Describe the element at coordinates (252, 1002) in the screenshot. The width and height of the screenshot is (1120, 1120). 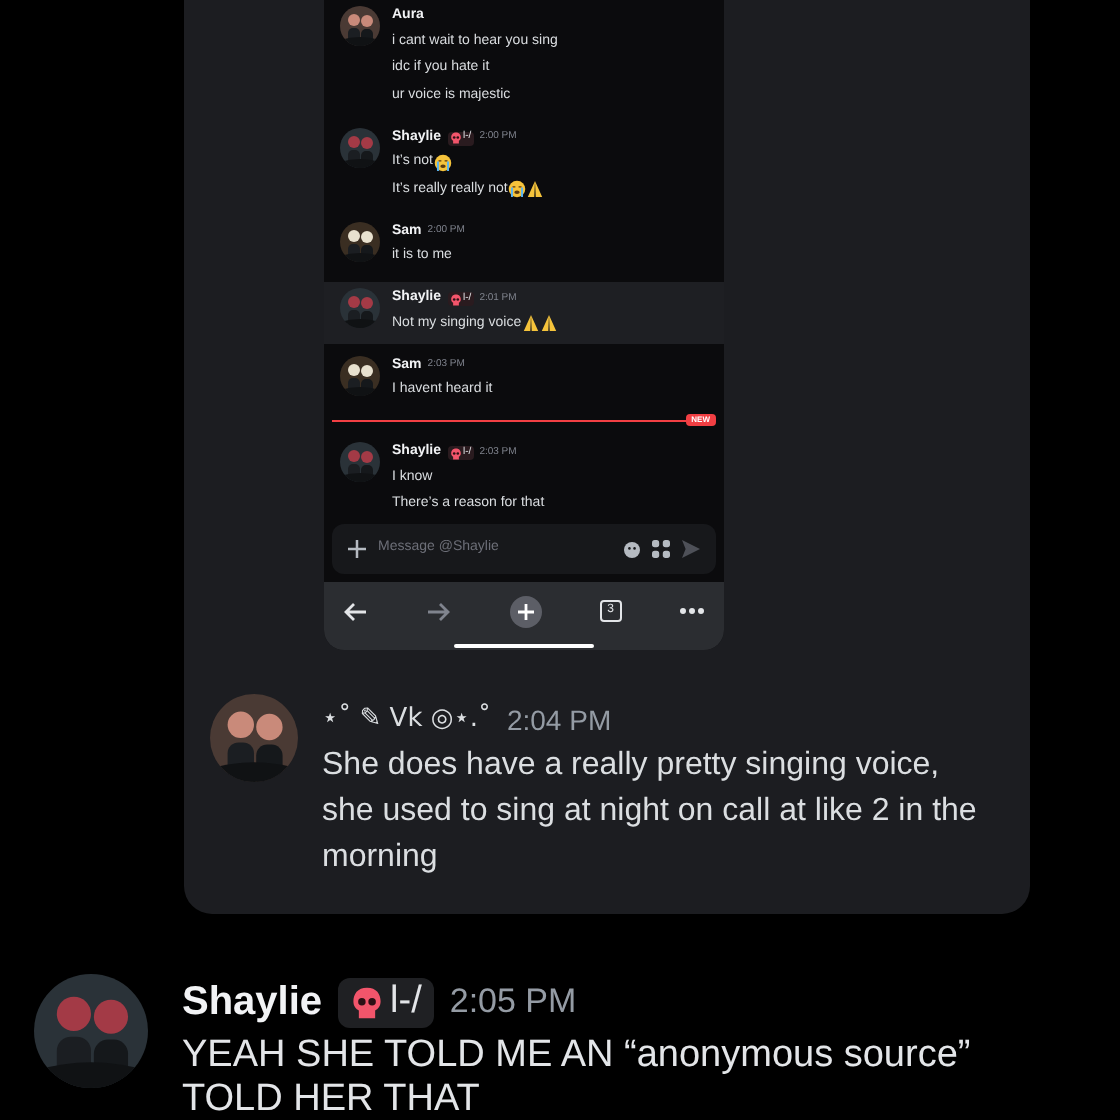
I see `author-name: Shaylie` at that location.